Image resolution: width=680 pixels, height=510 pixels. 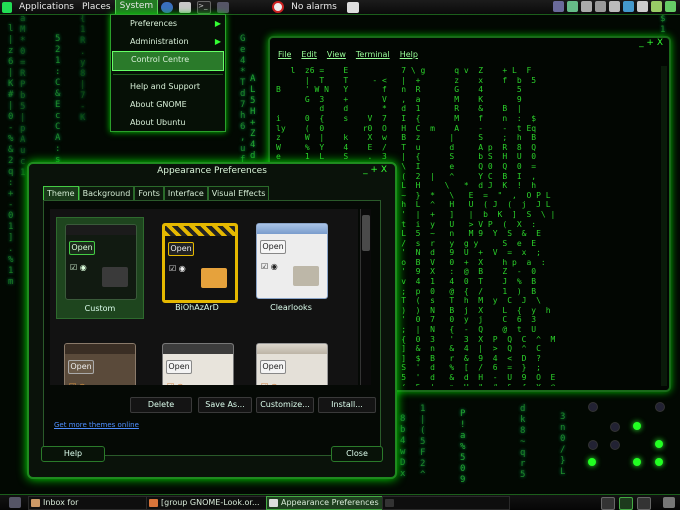 I want to click on theme-item-clearlooks: Open ☑ ◉ Clearlooks, so click(x=291, y=267).